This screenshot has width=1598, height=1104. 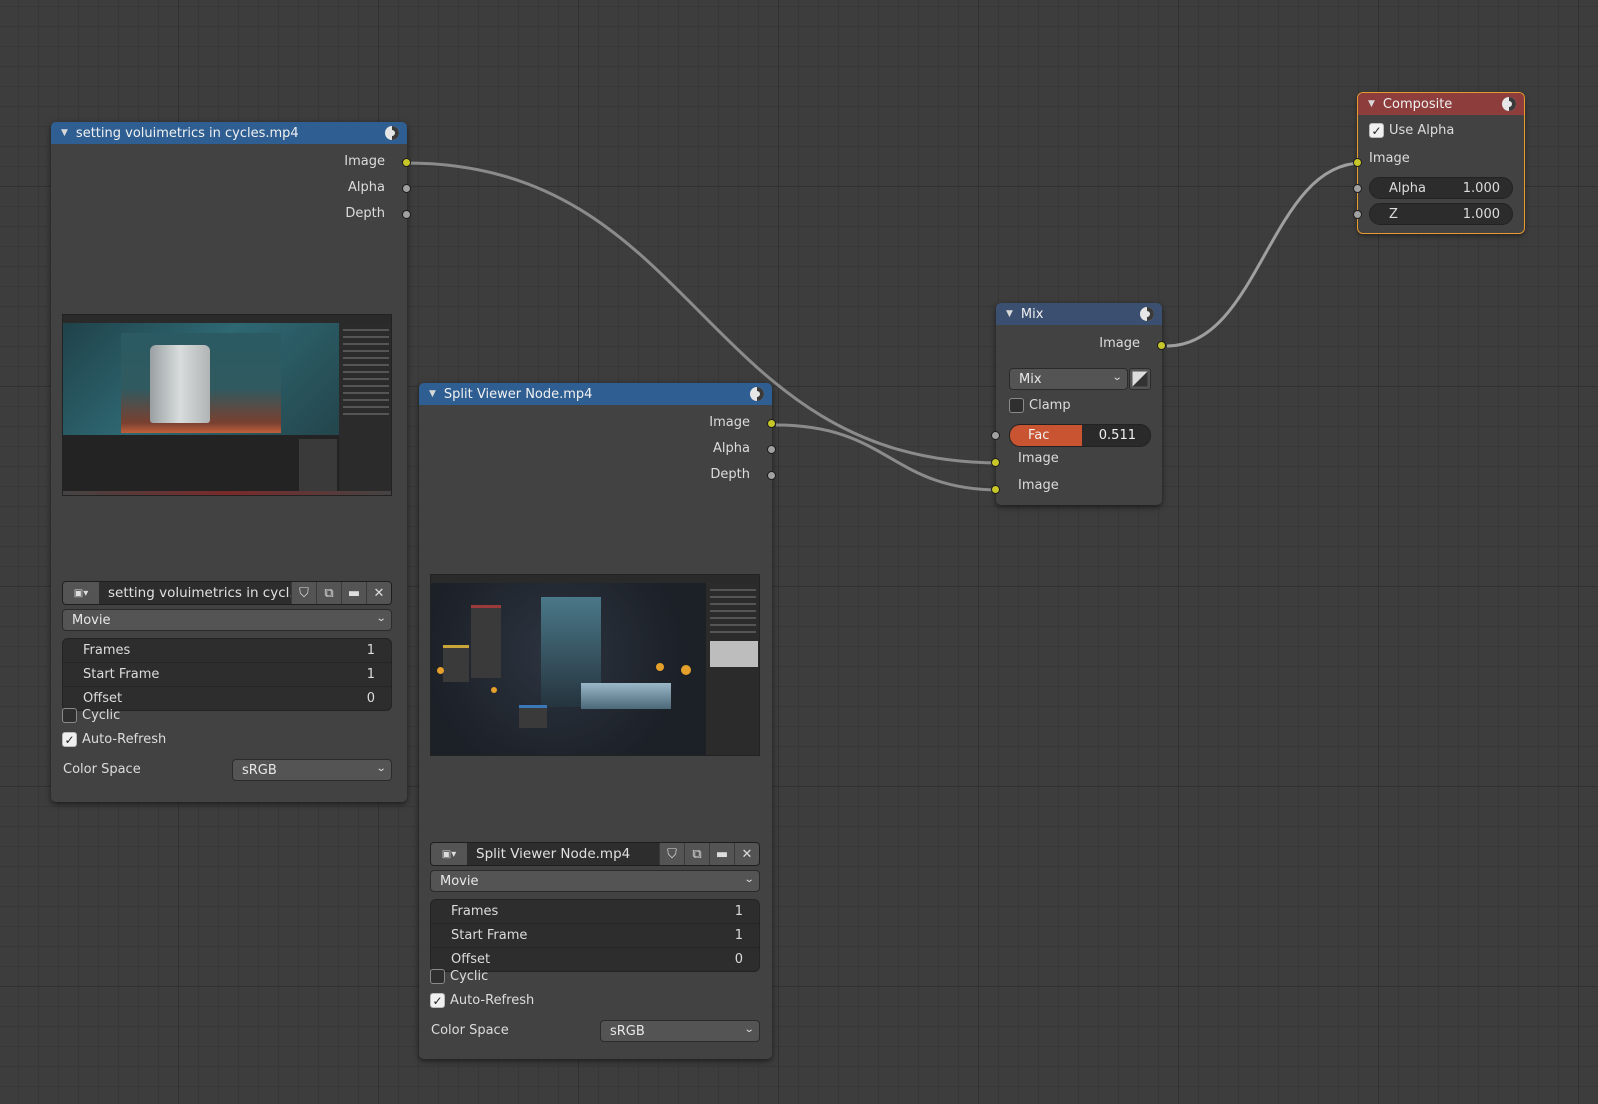 I want to click on input-image-2-socket, so click(x=995, y=489).